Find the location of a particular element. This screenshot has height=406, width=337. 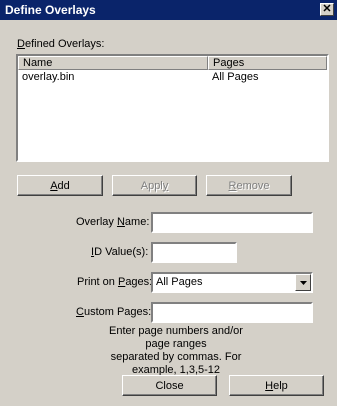

help-button: Help is located at coordinates (276, 385).